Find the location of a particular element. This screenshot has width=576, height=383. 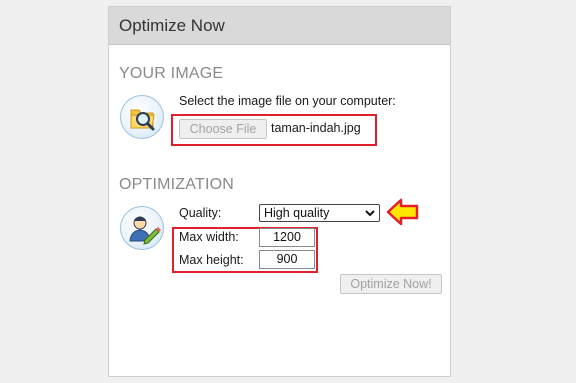

max-width-input: 1200 is located at coordinates (287, 237).